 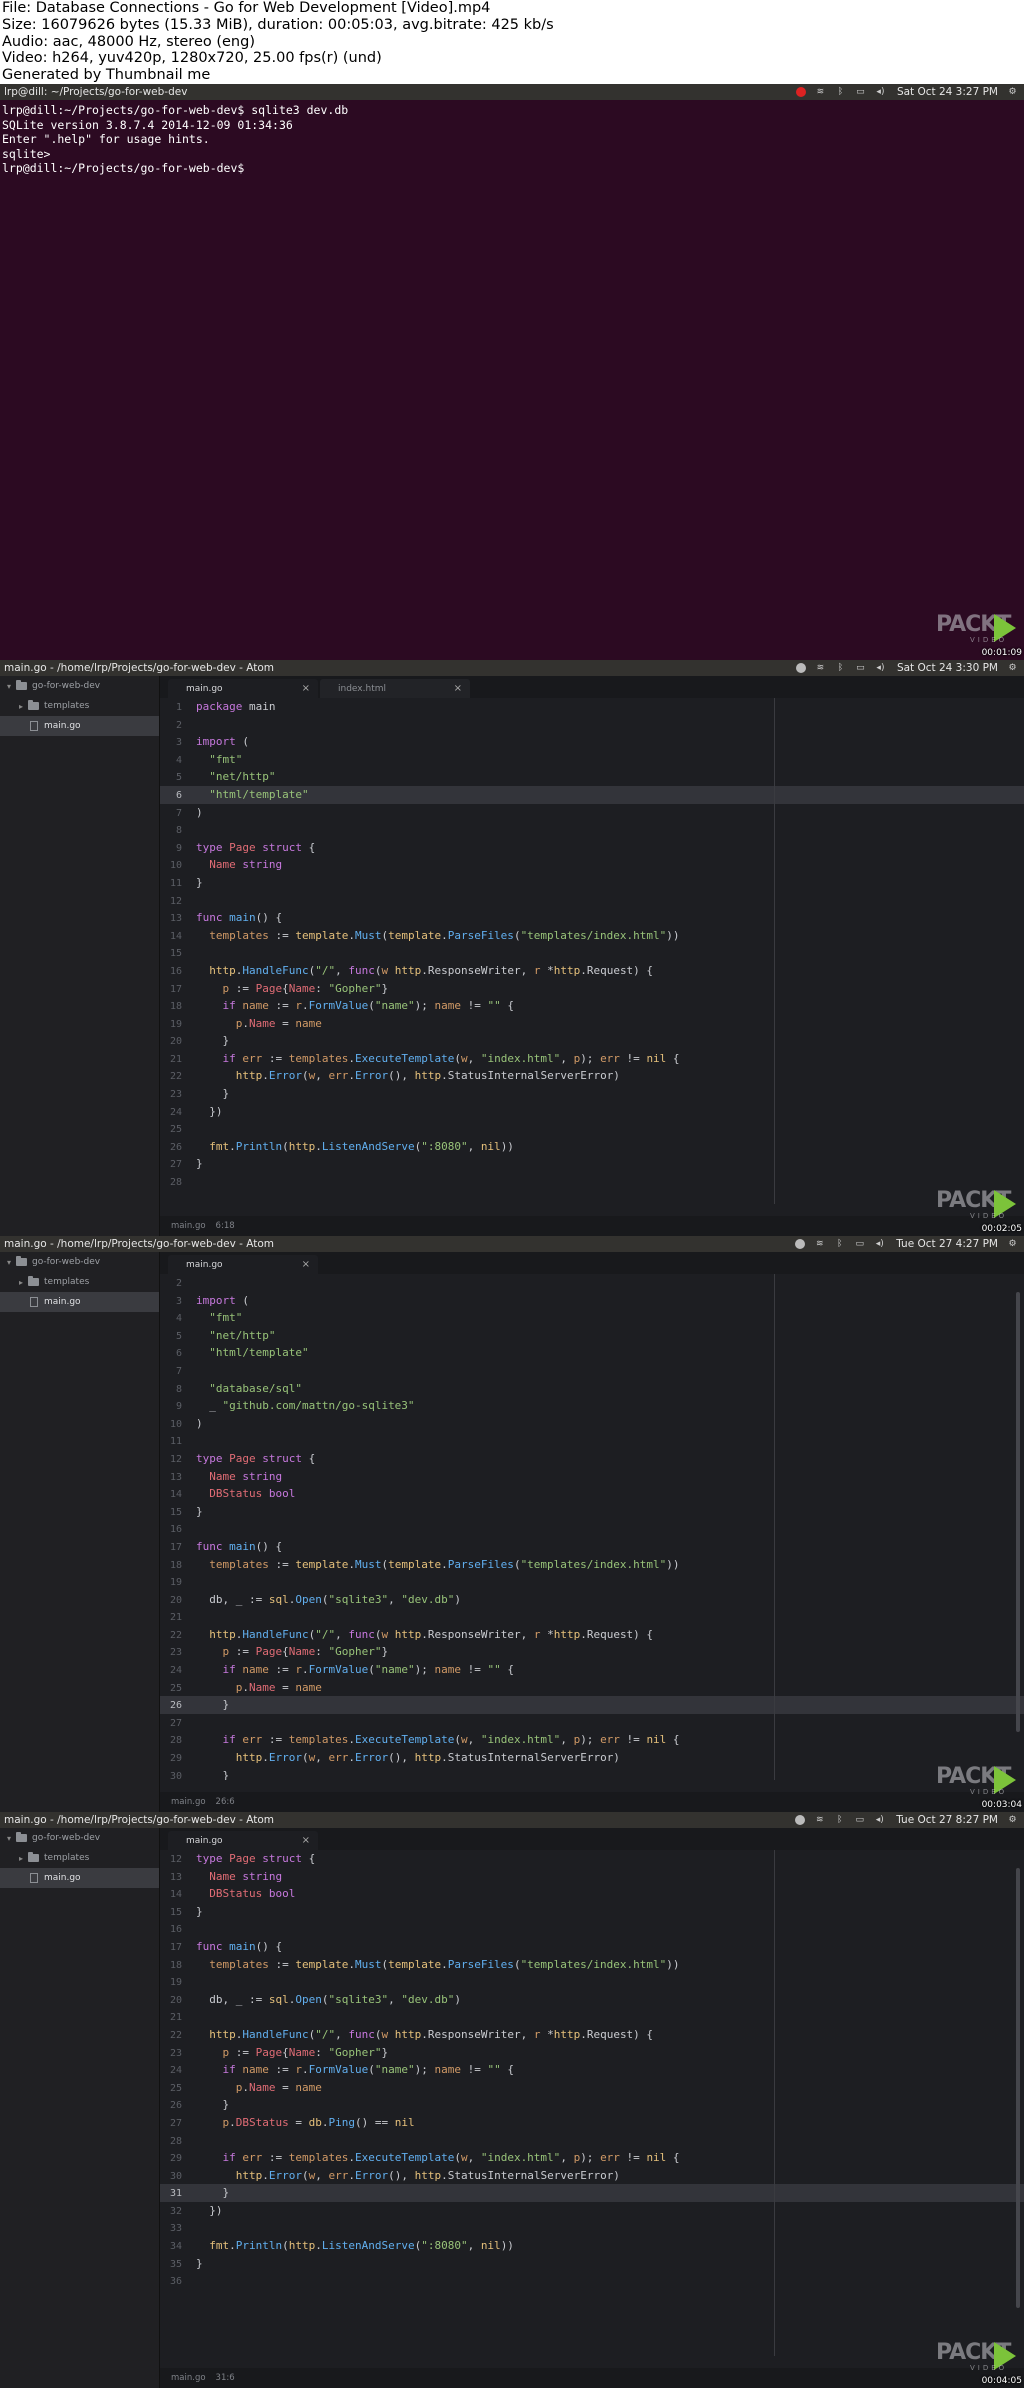 What do you see at coordinates (175, 2141) in the screenshot?
I see `line-number: 28` at bounding box center [175, 2141].